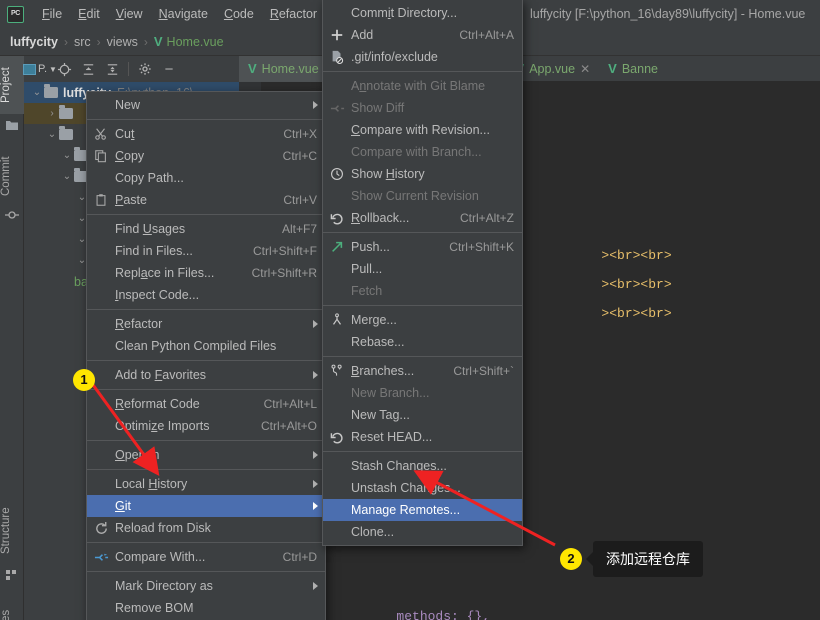 Image resolution: width=820 pixels, height=620 pixels. Describe the element at coordinates (206, 134) in the screenshot. I see `menu-item-cut: Cut Ctrl+X` at that location.